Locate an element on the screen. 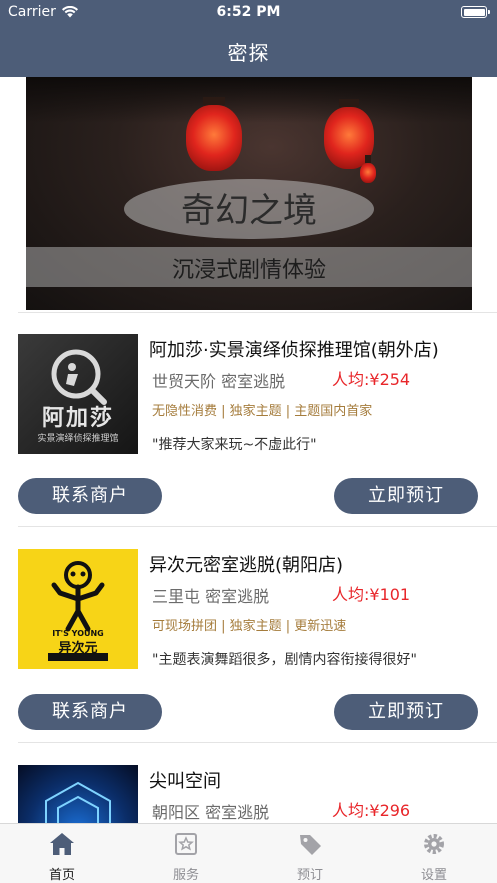 The image size is (497, 883). tab-bar: 首页 服务 预订 设置 is located at coordinates (248, 853).